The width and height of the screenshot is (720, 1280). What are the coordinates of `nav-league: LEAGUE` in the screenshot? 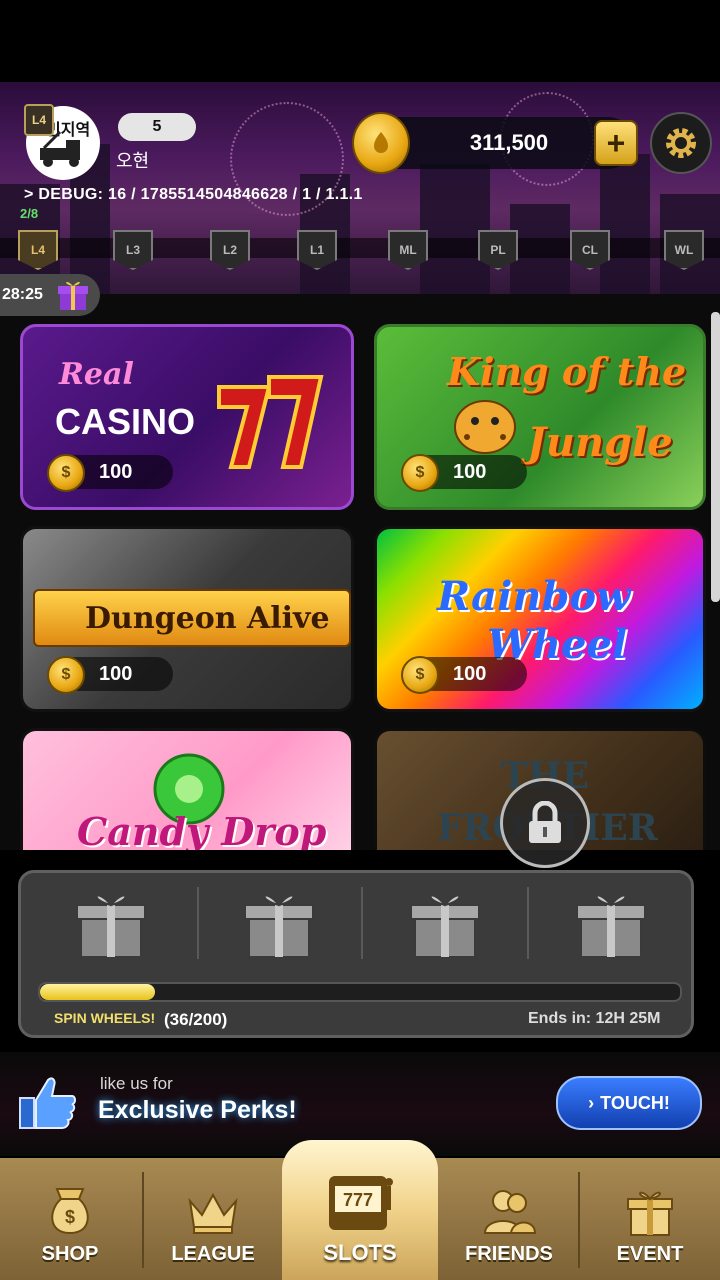 It's located at (213, 1219).